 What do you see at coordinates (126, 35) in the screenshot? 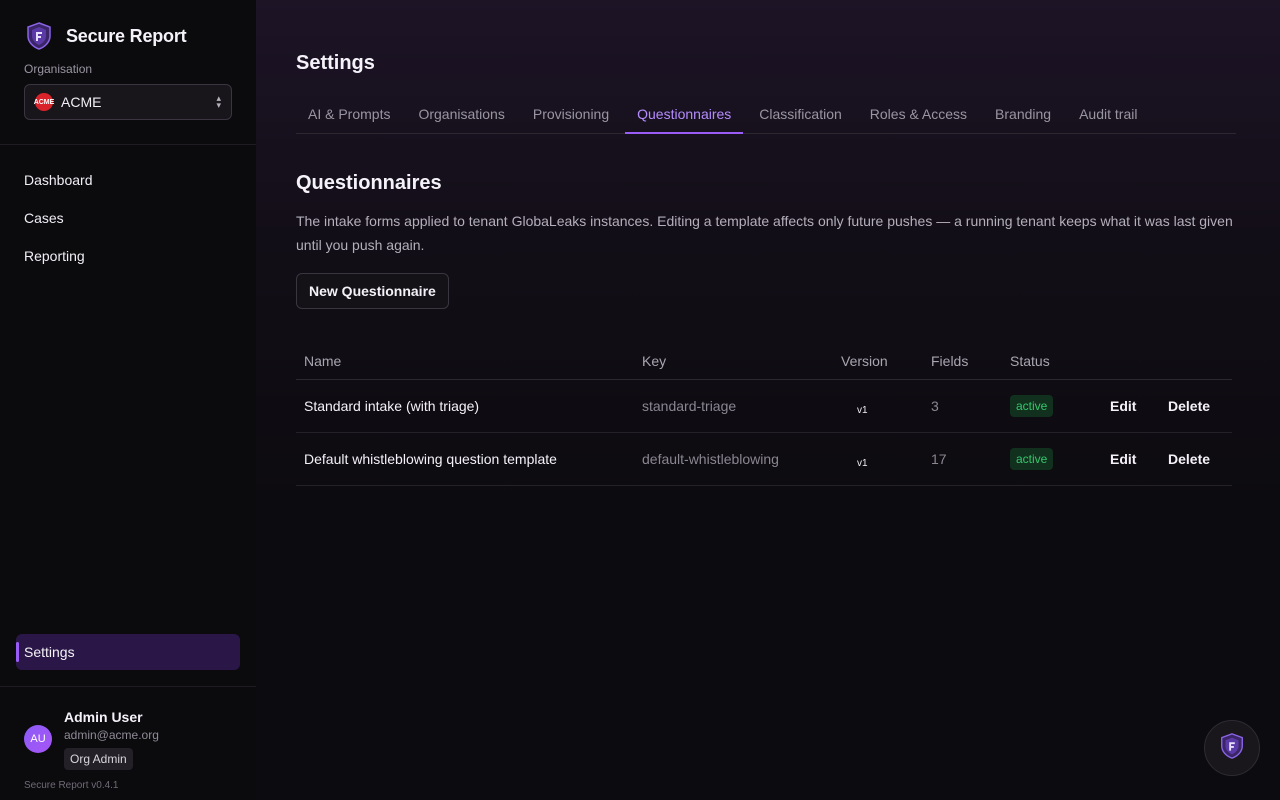
I see `brand-name: Secure Report` at bounding box center [126, 35].